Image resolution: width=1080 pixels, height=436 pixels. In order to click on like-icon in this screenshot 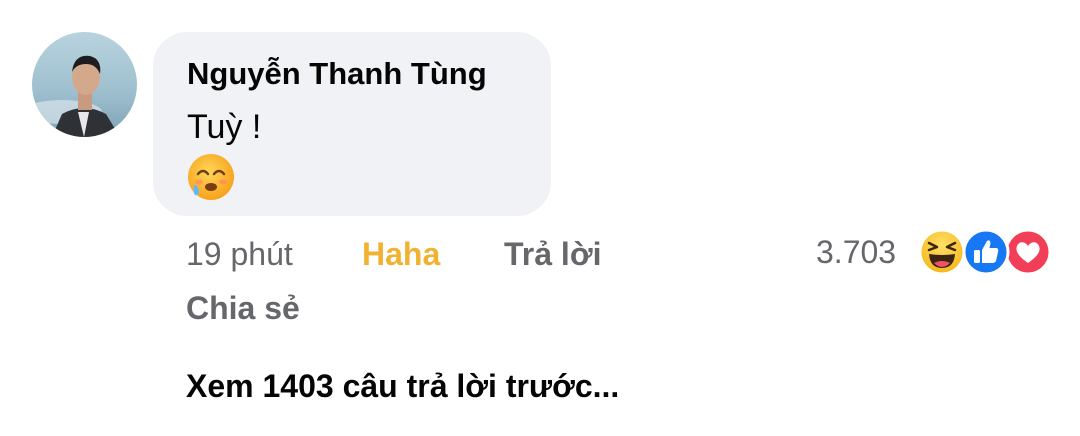, I will do `click(986, 252)`.